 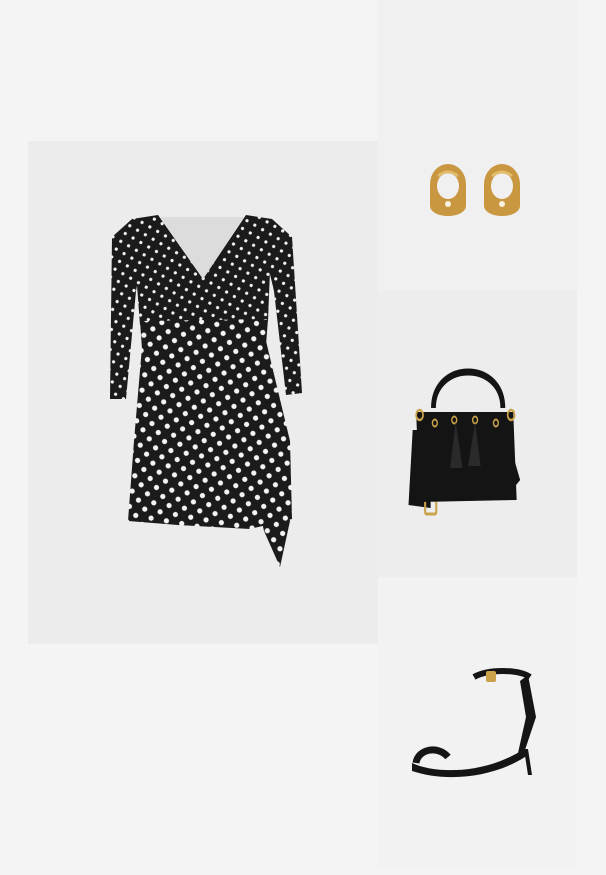 What do you see at coordinates (206, 391) in the screenshot?
I see `wrap-dress-image` at bounding box center [206, 391].